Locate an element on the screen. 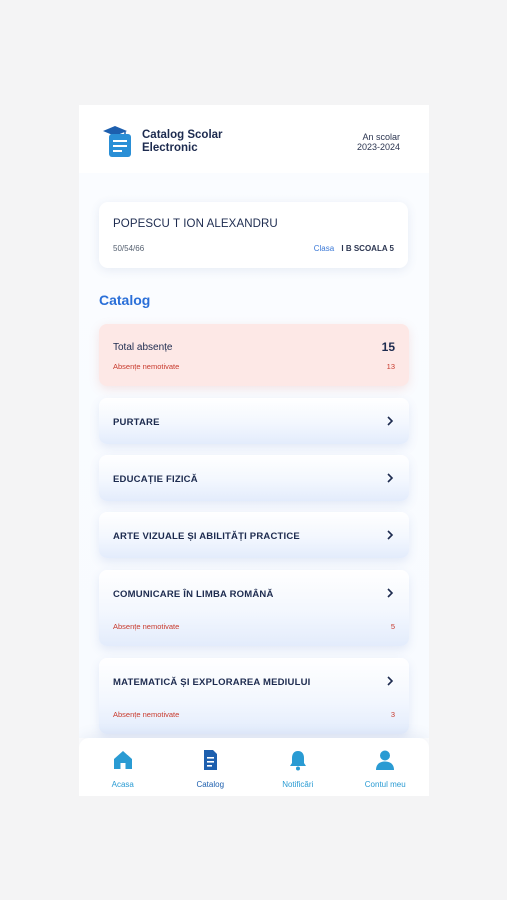 This screenshot has height=900, width=507. nav-catalog: Catalog is located at coordinates (211, 767).